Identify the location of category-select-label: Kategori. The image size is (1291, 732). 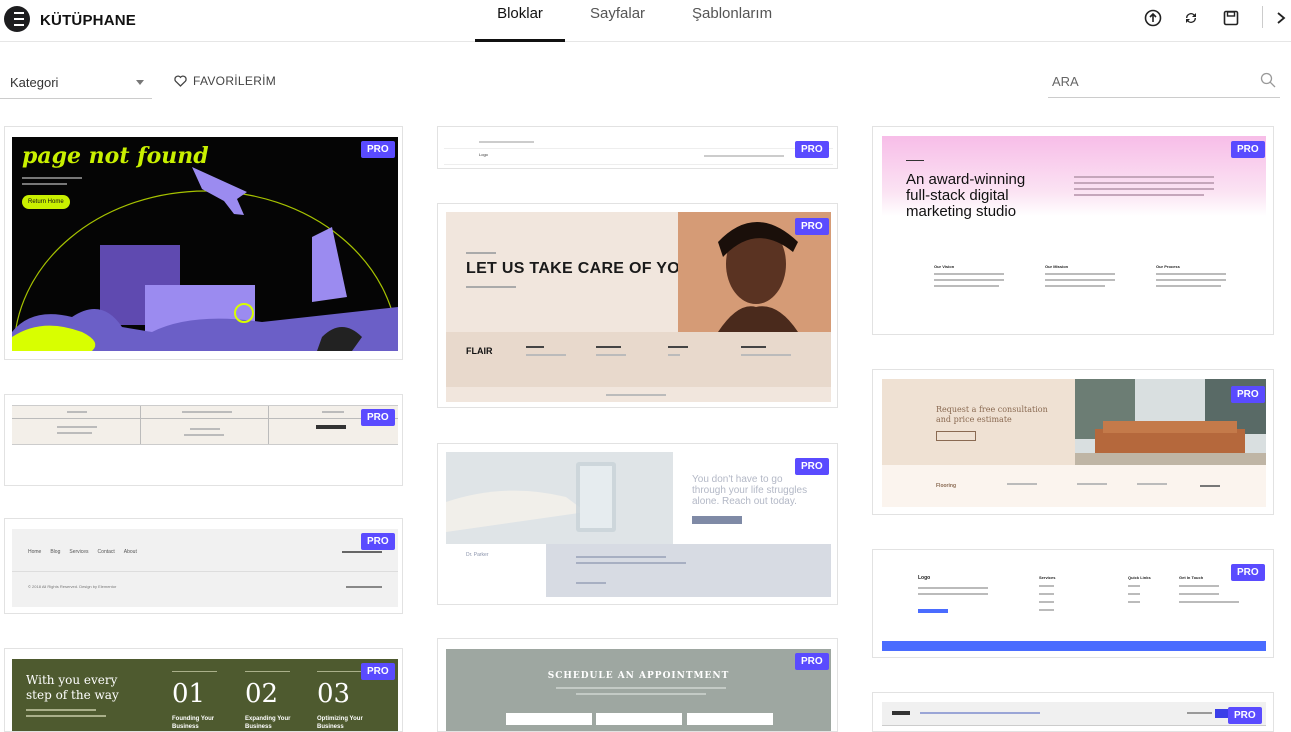
(34, 82).